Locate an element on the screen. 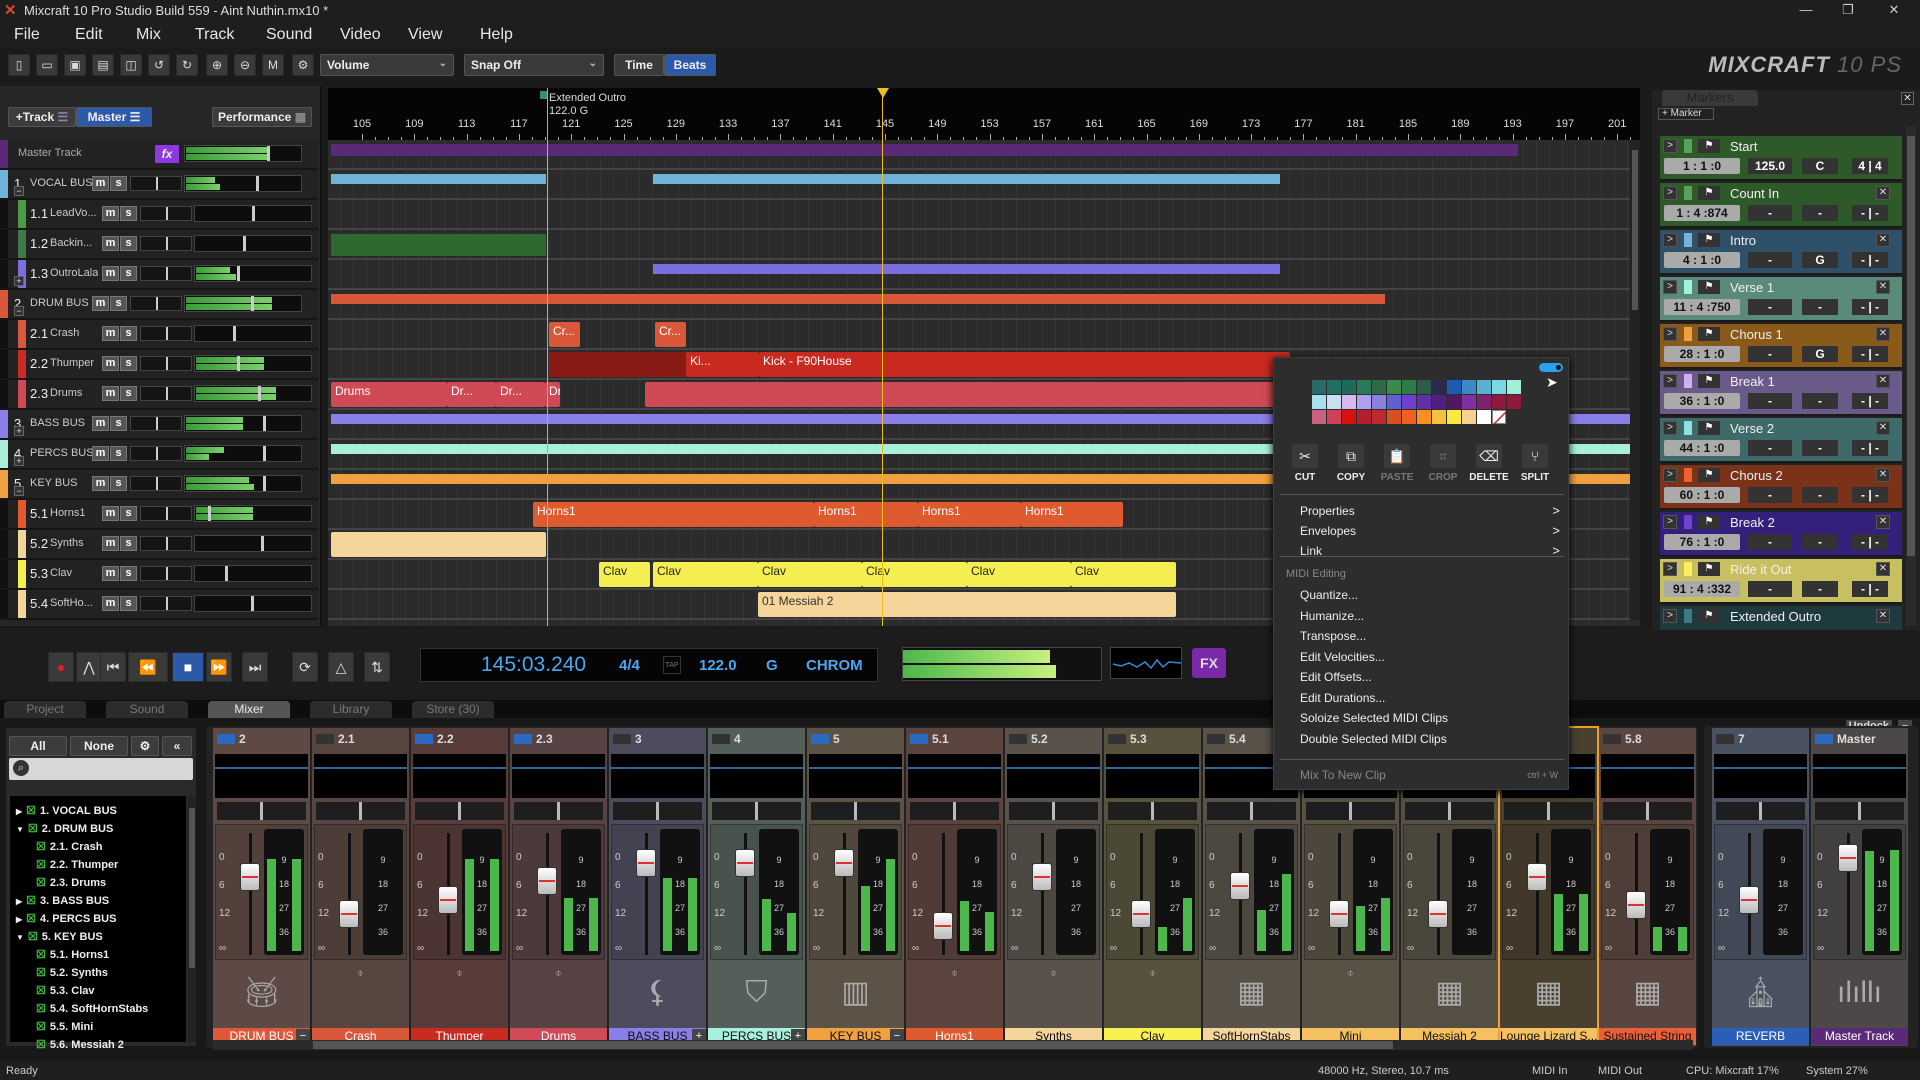 The width and height of the screenshot is (1920, 1080). marker-time: 60 : 1 :0 is located at coordinates (1702, 495).